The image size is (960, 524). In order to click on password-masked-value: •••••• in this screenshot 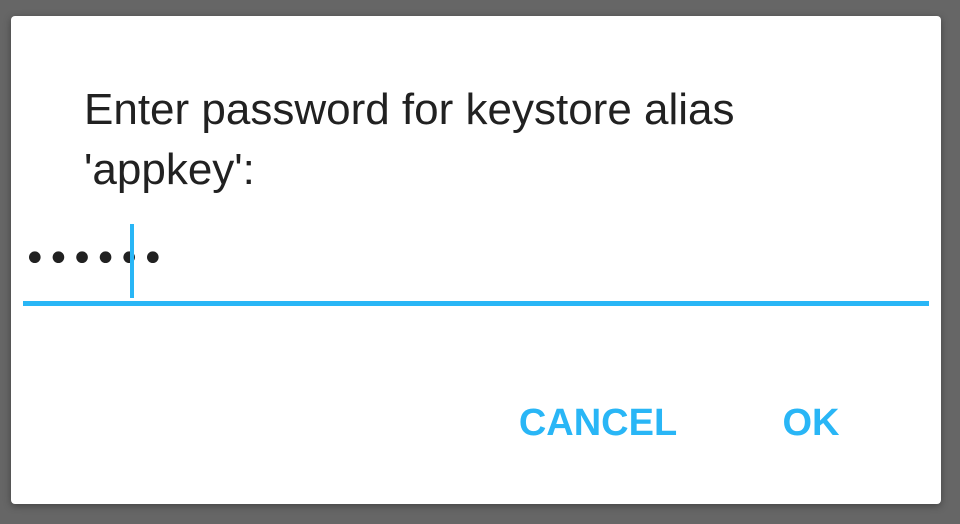, I will do `click(94, 259)`.